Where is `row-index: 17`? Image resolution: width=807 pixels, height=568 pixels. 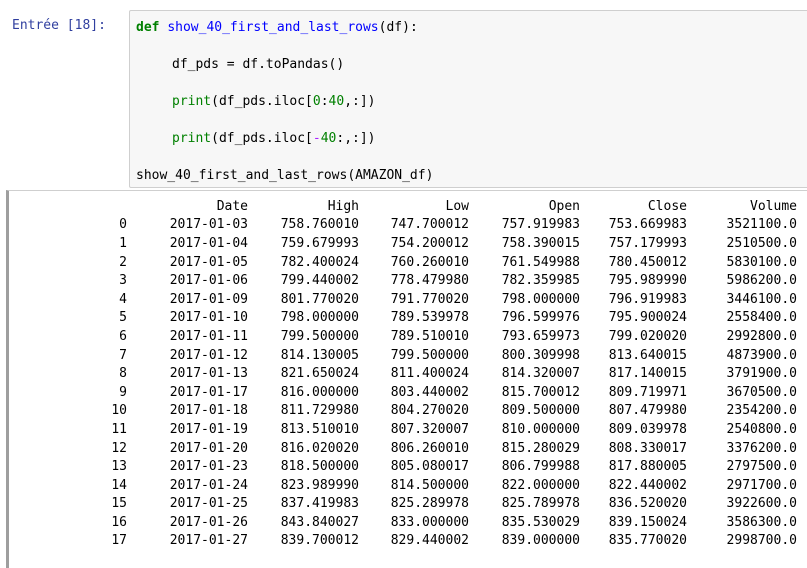 row-index: 17 is located at coordinates (119, 541).